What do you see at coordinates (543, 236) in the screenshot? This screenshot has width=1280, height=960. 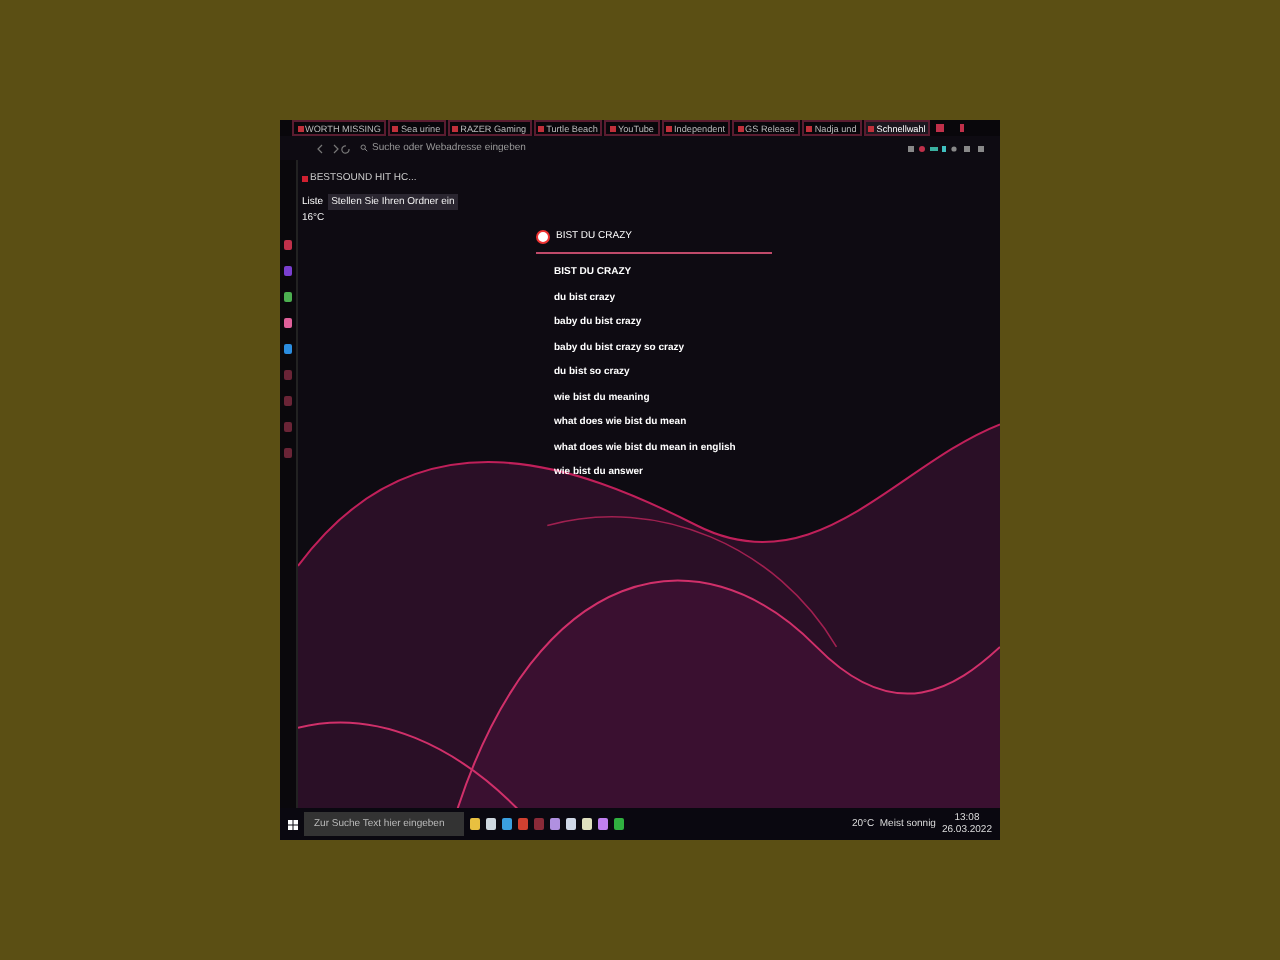 I see `search-engine-icon` at bounding box center [543, 236].